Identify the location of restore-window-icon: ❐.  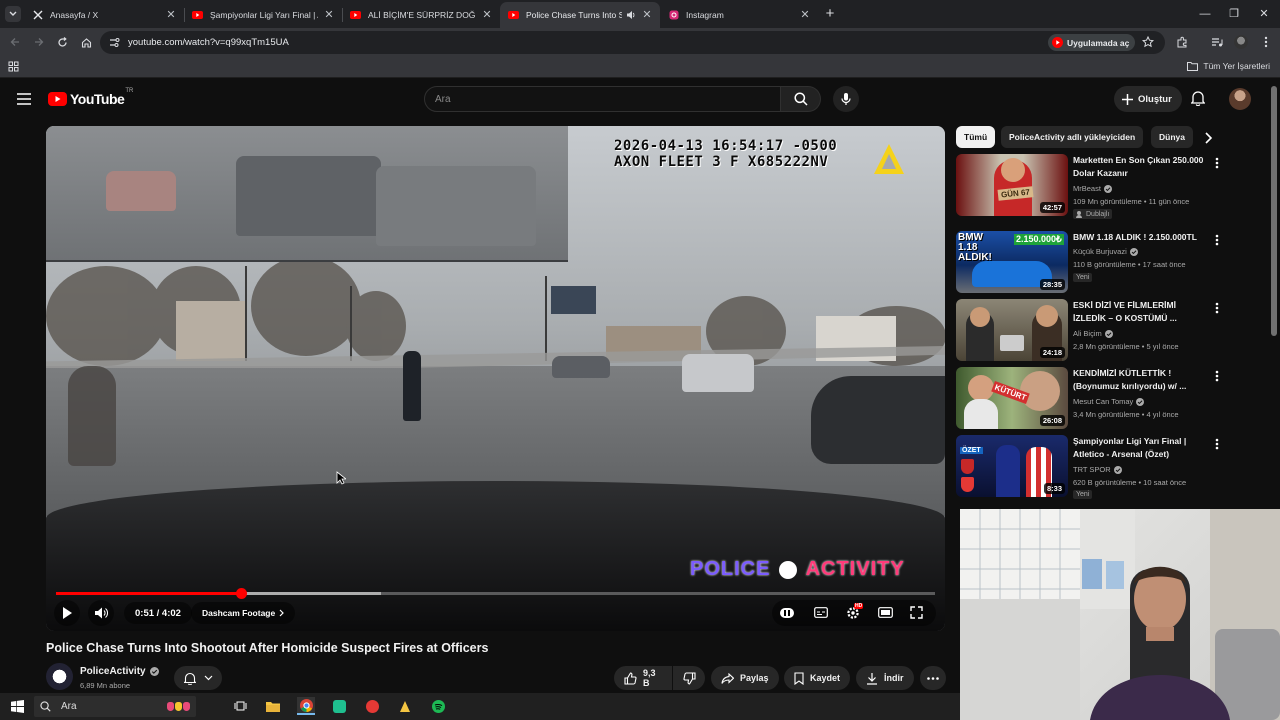
(1234, 14).